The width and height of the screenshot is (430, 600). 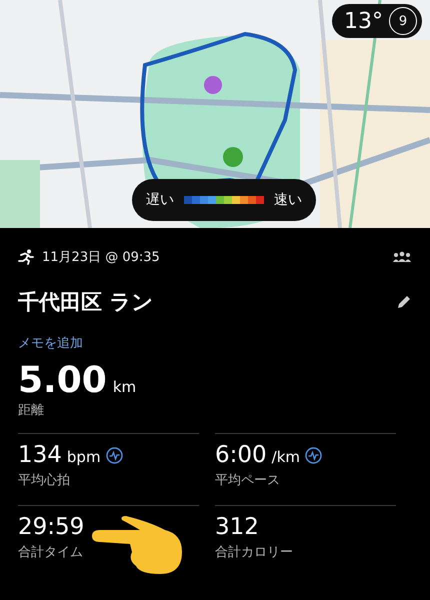 What do you see at coordinates (286, 457) in the screenshot?
I see `stat-unit: /km` at bounding box center [286, 457].